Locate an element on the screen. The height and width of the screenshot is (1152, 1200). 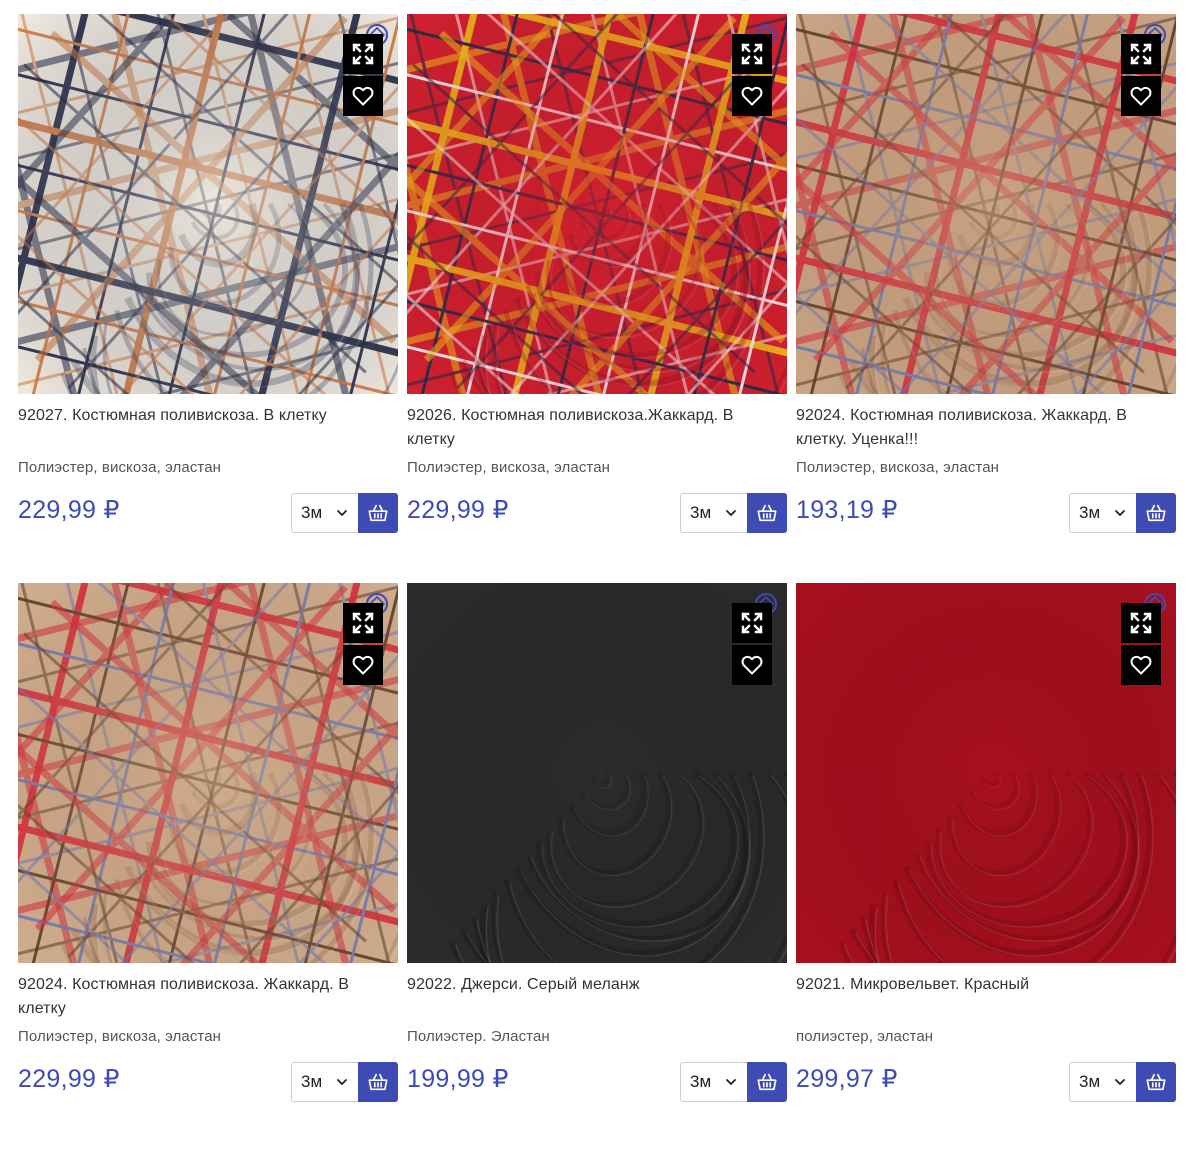
product-composition: полиэстер, эластан is located at coordinates (865, 1036).